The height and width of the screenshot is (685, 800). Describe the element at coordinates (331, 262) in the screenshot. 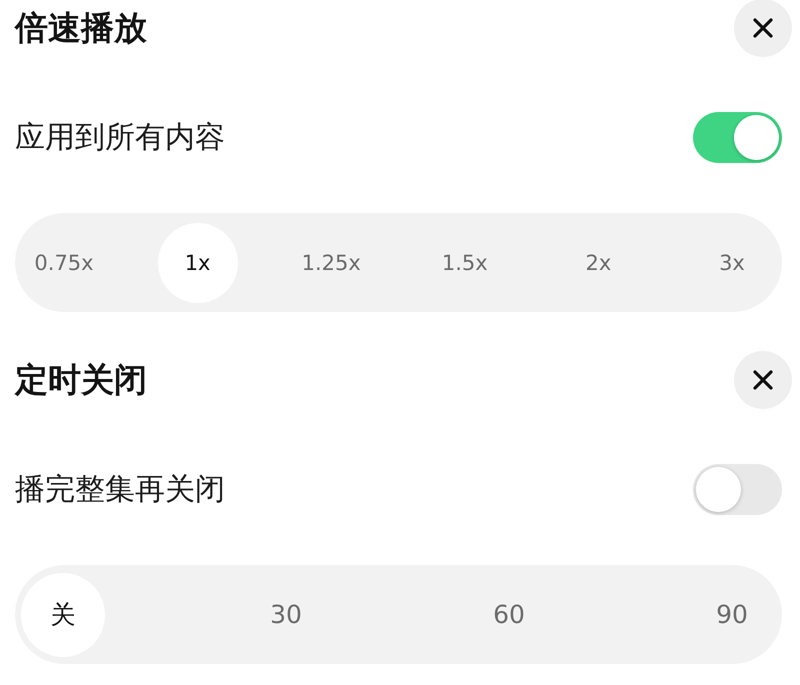

I see `segment-option: 1.25x` at that location.